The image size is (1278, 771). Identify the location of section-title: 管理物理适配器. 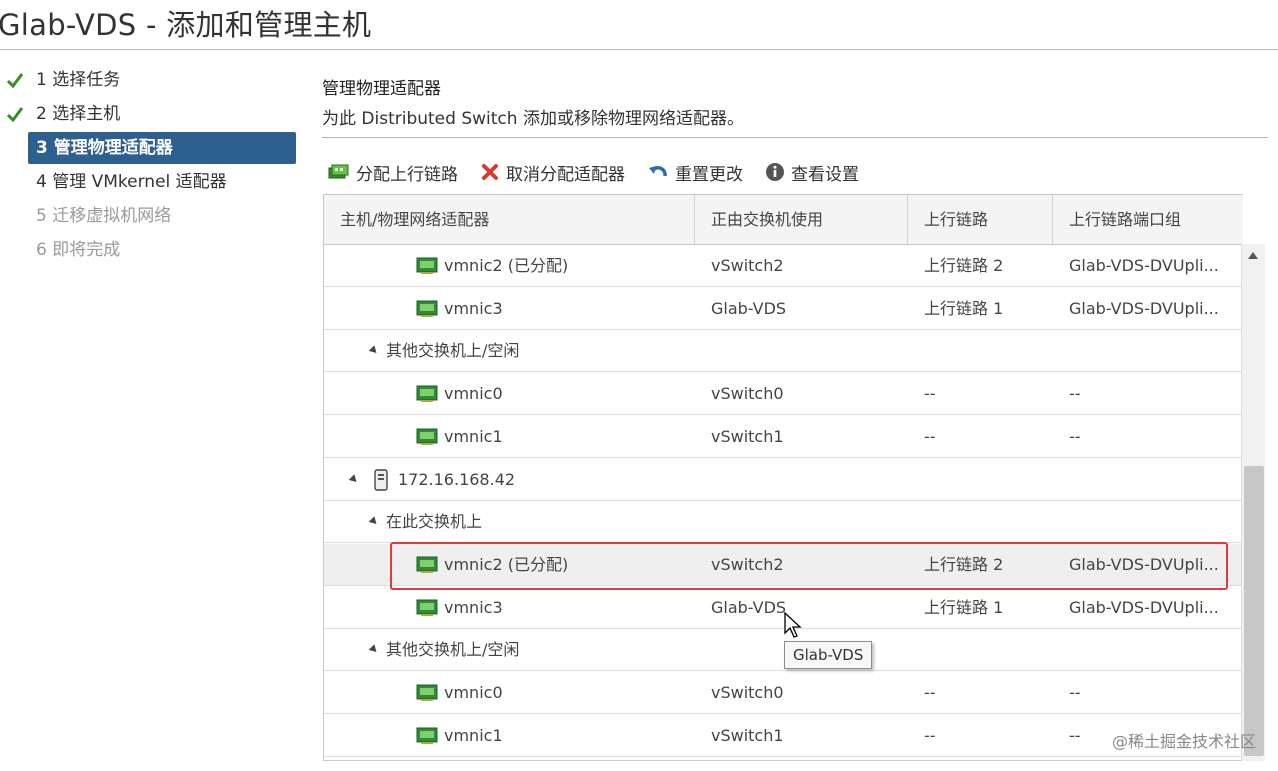
(381, 89).